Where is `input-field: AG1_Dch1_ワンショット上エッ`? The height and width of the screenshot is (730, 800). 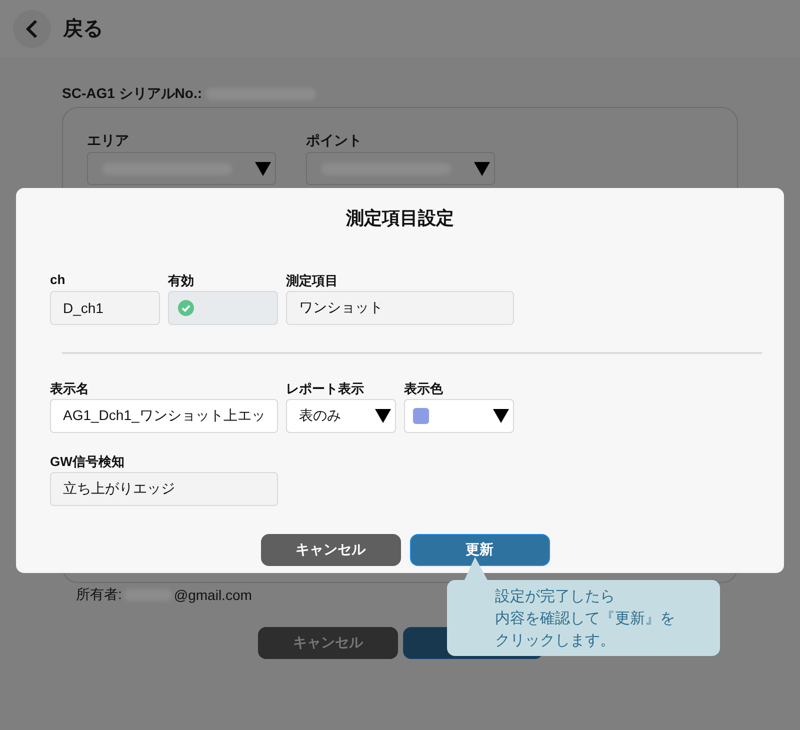 input-field: AG1_Dch1_ワンショット上エッ is located at coordinates (164, 416).